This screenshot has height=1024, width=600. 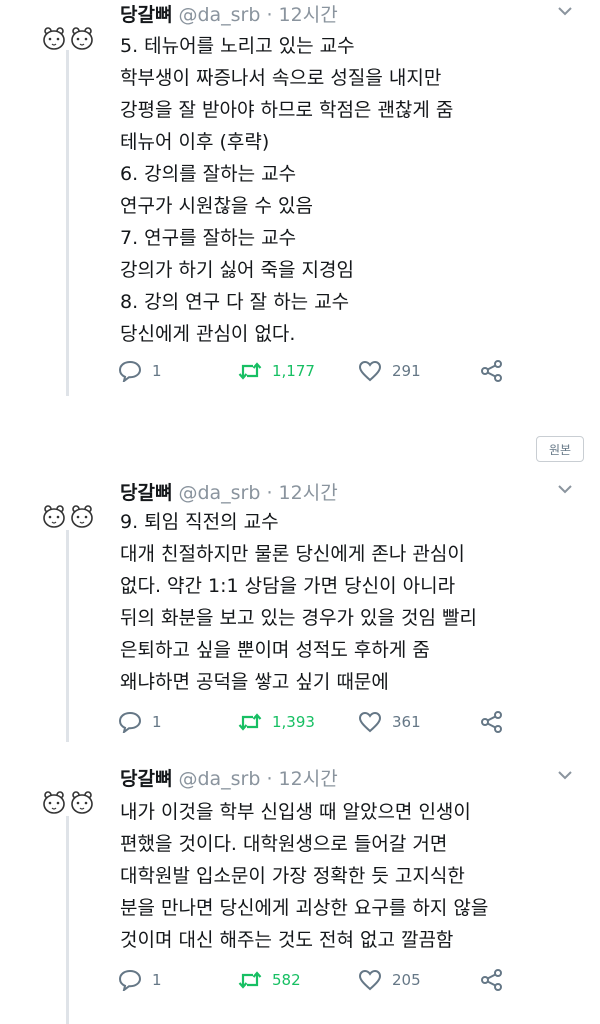 What do you see at coordinates (406, 371) in the screenshot?
I see `like-count: 291` at bounding box center [406, 371].